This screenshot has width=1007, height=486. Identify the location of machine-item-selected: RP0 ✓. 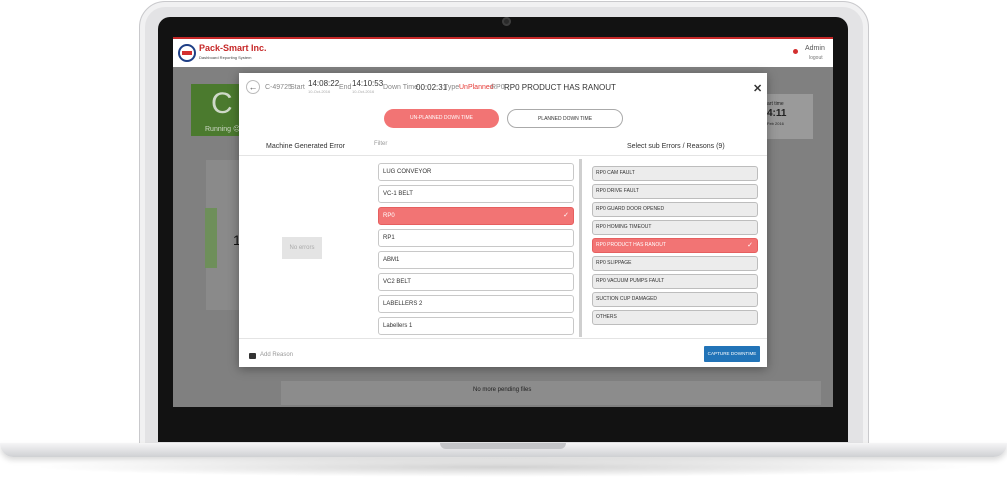
(476, 216).